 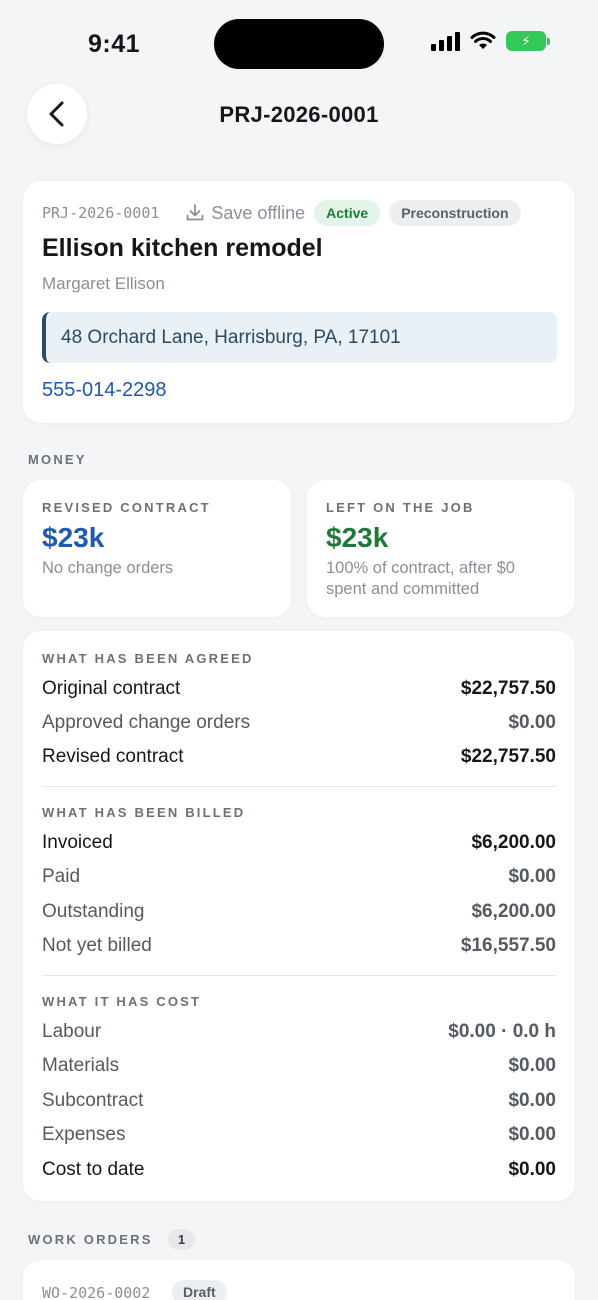 I want to click on cost-row: Materials $0.00, so click(x=299, y=1066).